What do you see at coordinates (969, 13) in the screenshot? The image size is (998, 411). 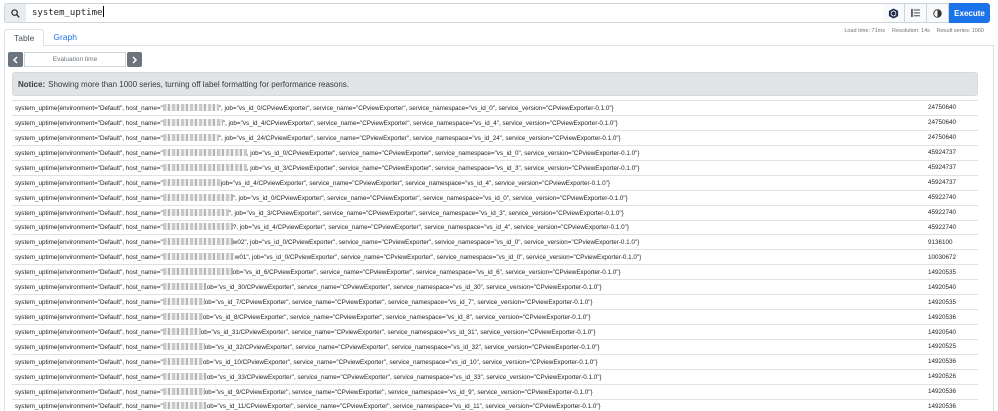 I see `execute-button: Execute` at bounding box center [969, 13].